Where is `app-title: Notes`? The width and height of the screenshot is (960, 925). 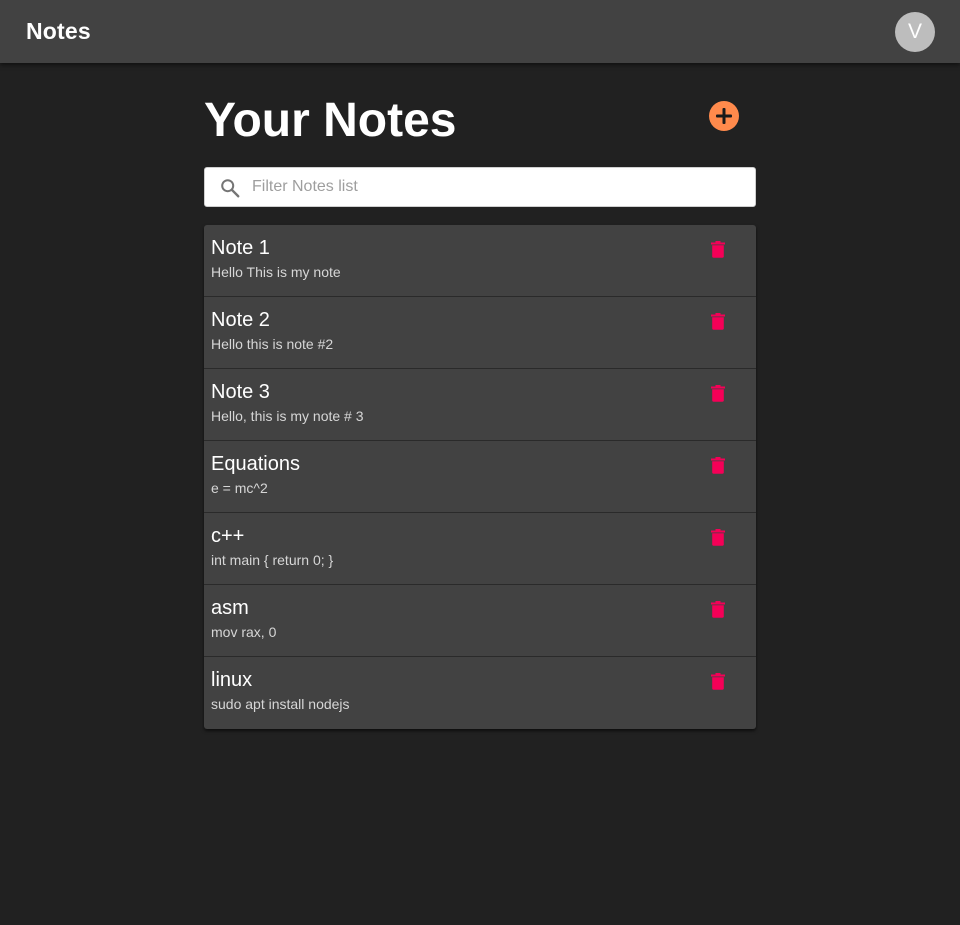 app-title: Notes is located at coordinates (58, 31).